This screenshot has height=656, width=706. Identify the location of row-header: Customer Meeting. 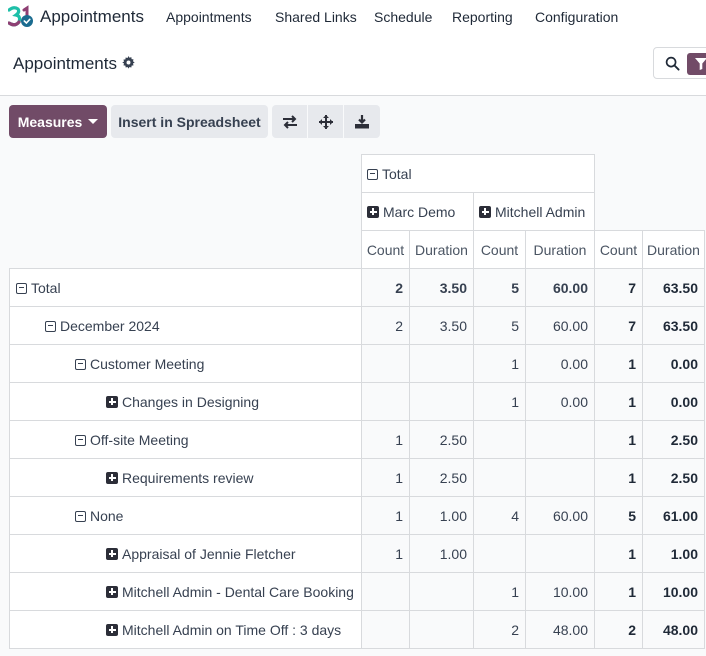
(185, 363).